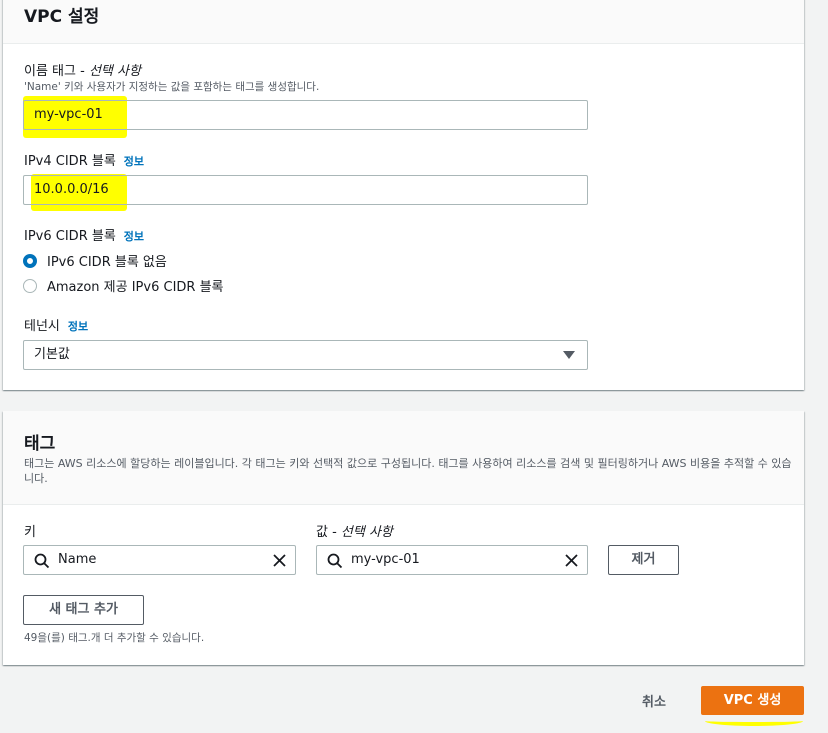 The image size is (828, 733). I want to click on name-tag-input: my-vpc-01, so click(305, 115).